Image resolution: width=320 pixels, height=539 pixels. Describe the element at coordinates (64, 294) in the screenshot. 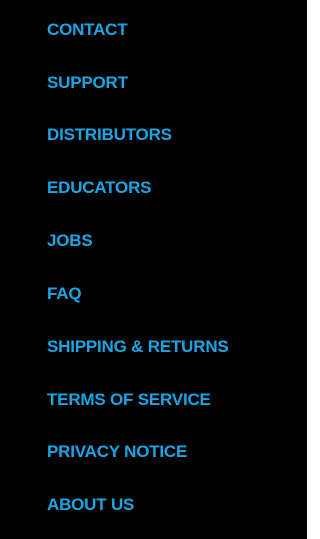

I see `menu-link-faq: FAQ` at that location.